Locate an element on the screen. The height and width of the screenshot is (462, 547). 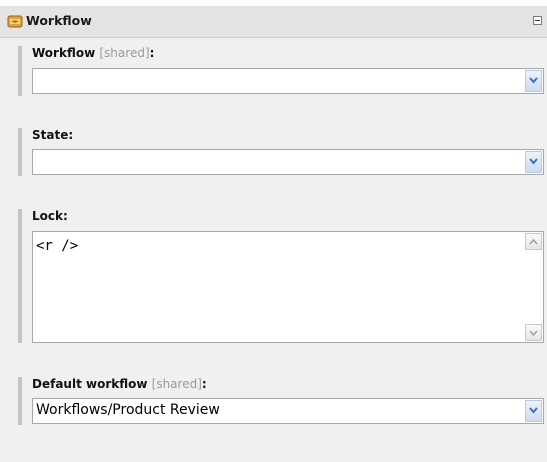
vertical-scrollbar is located at coordinates (533, 287).